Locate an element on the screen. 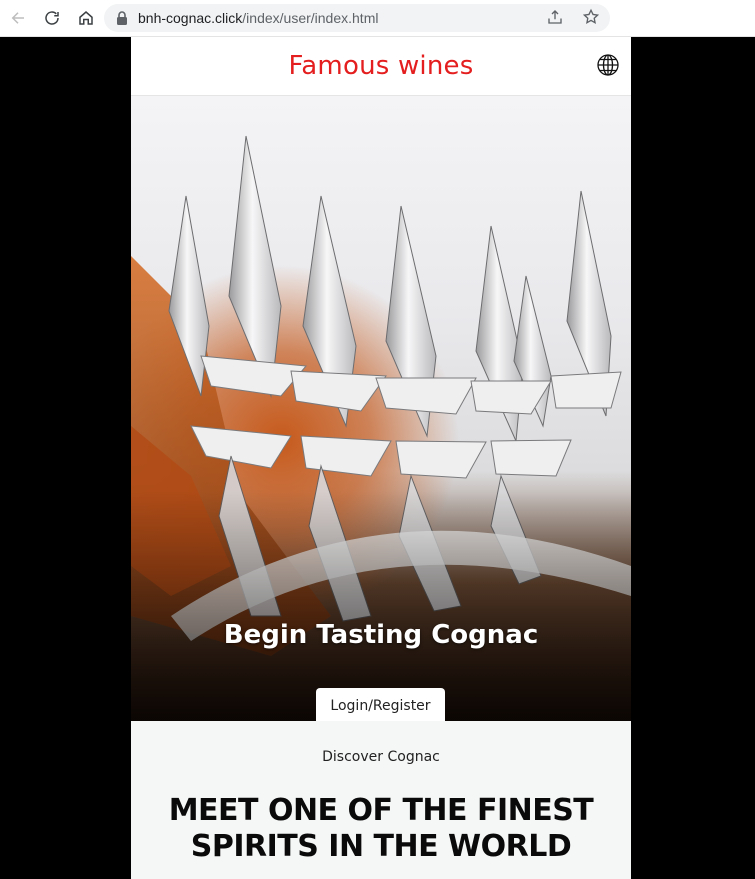 The image size is (755, 879). browser-toolbar: bnh-cognac.click/index/user/index.html is located at coordinates (377, 18).